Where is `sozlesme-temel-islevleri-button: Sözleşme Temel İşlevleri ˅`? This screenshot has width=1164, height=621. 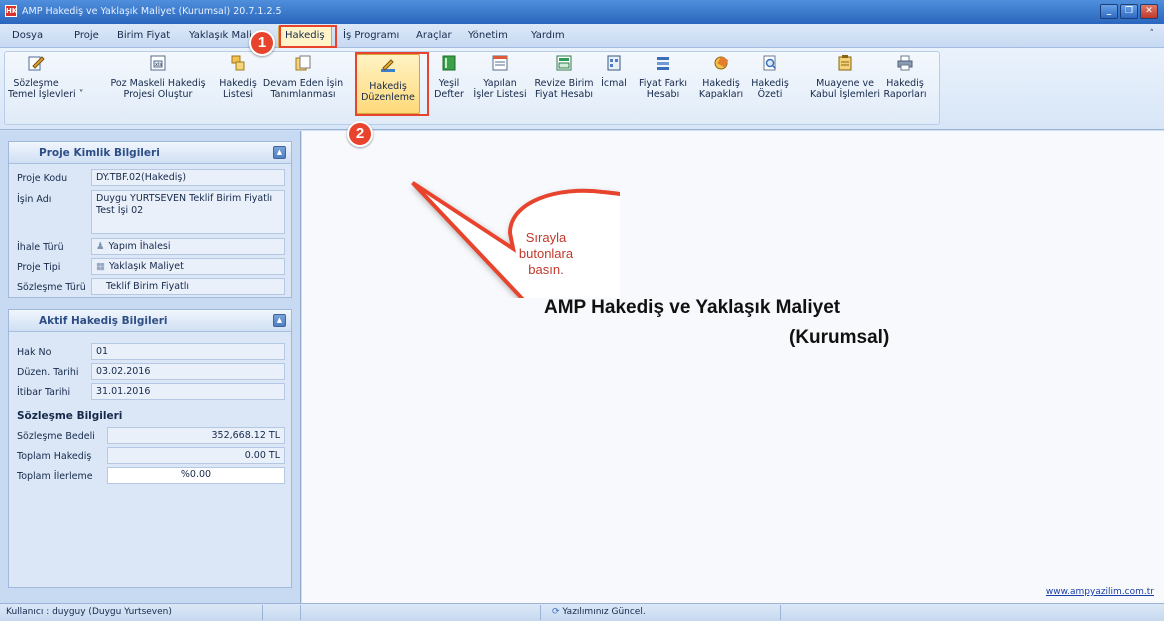
sozlesme-temel-islevleri-button: Sözleşme Temel İşlevleri ˅ is located at coordinates (46, 77).